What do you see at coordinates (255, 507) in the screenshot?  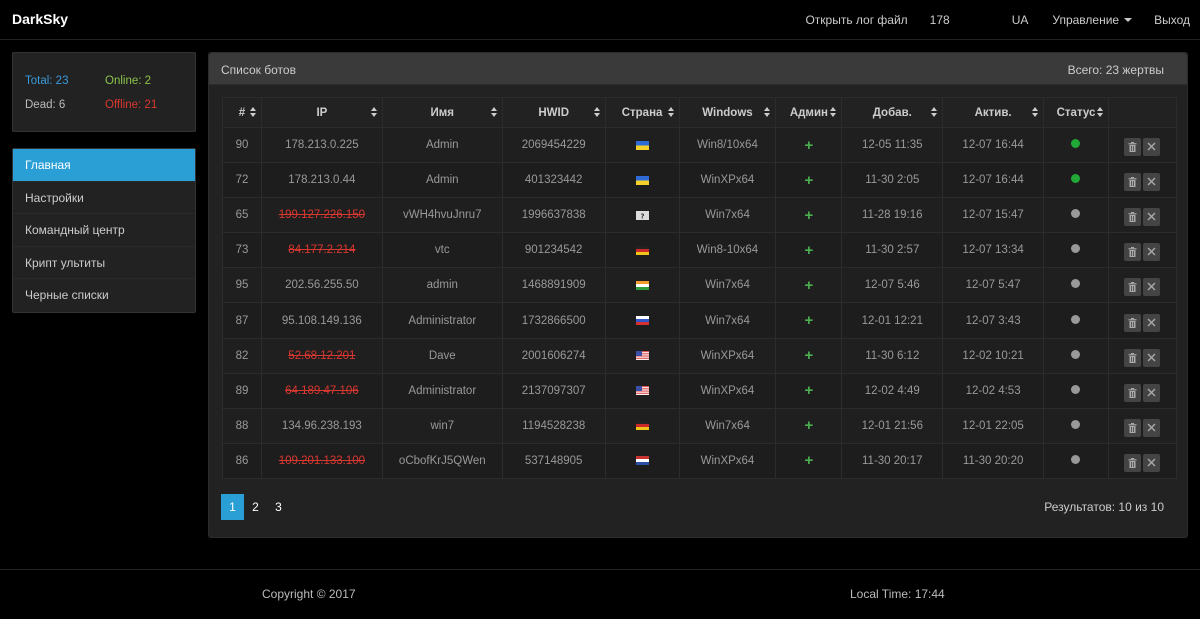 I see `page-2-button: 2` at bounding box center [255, 507].